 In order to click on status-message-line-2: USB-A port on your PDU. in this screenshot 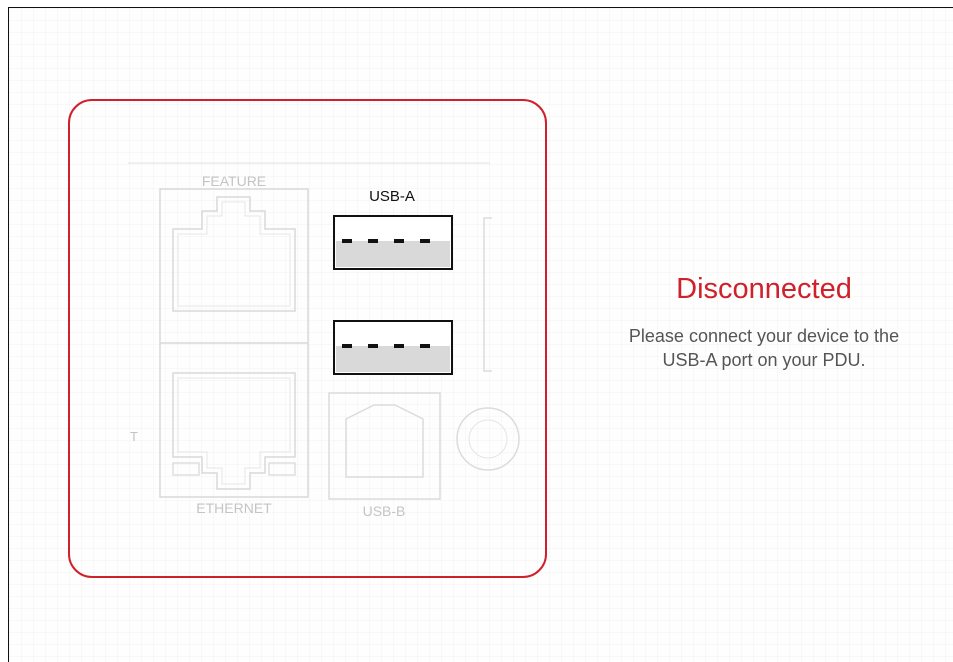, I will do `click(764, 360)`.